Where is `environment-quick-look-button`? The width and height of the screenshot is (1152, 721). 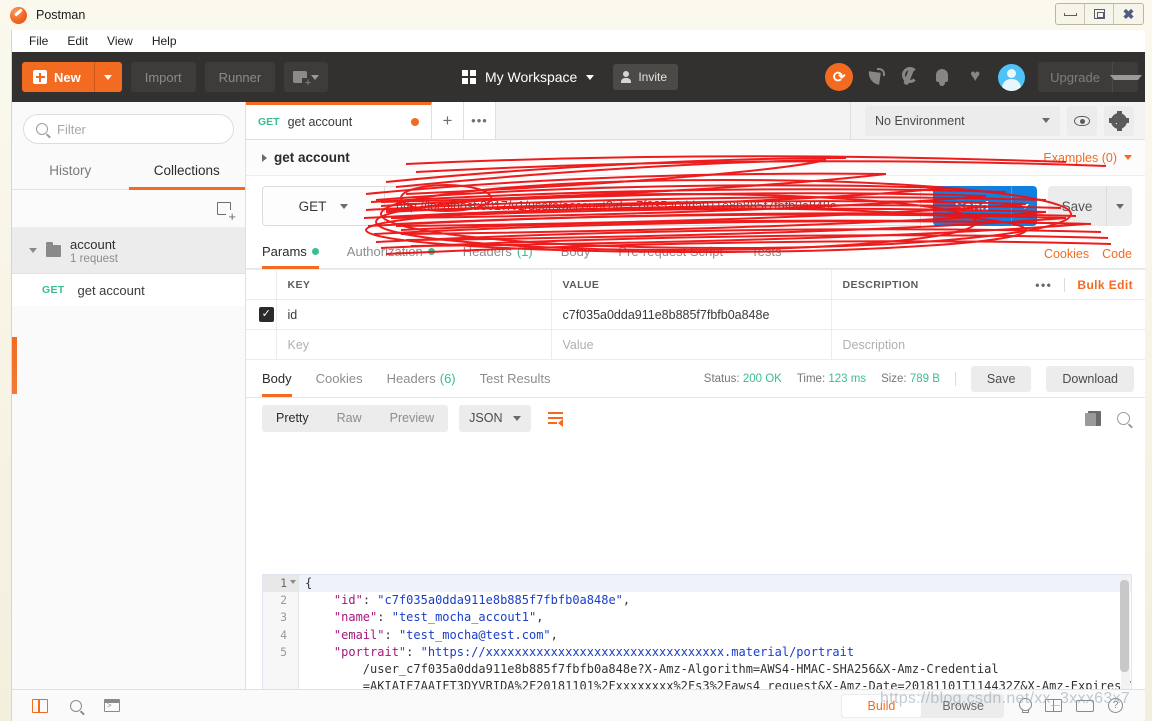 environment-quick-look-button is located at coordinates (1082, 120).